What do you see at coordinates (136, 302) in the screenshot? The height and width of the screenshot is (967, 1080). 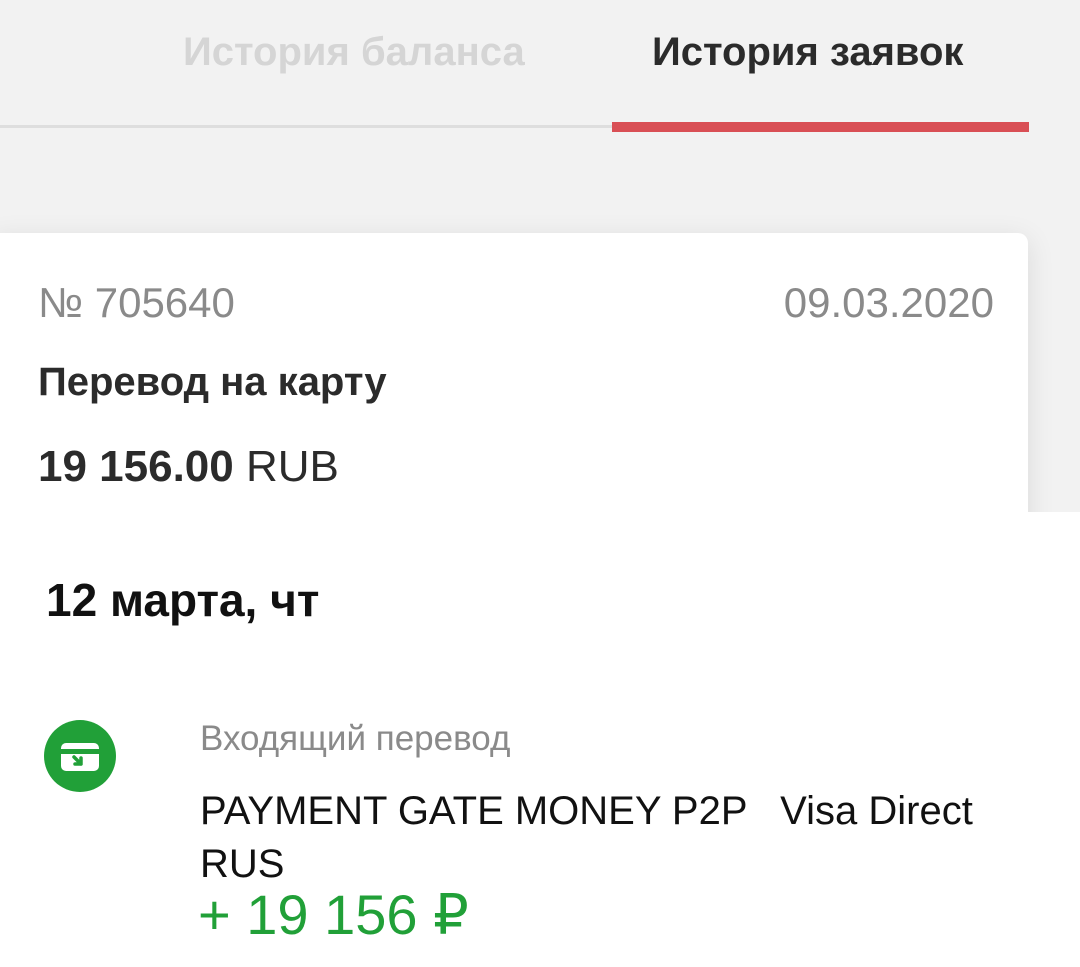 I see `request-number: № 705640` at bounding box center [136, 302].